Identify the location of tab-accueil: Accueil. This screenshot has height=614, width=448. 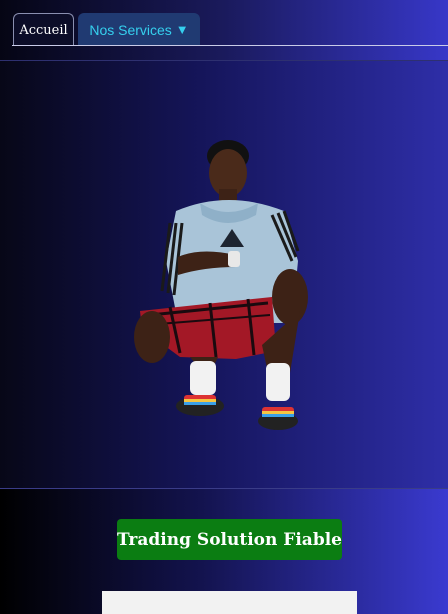
(43, 29).